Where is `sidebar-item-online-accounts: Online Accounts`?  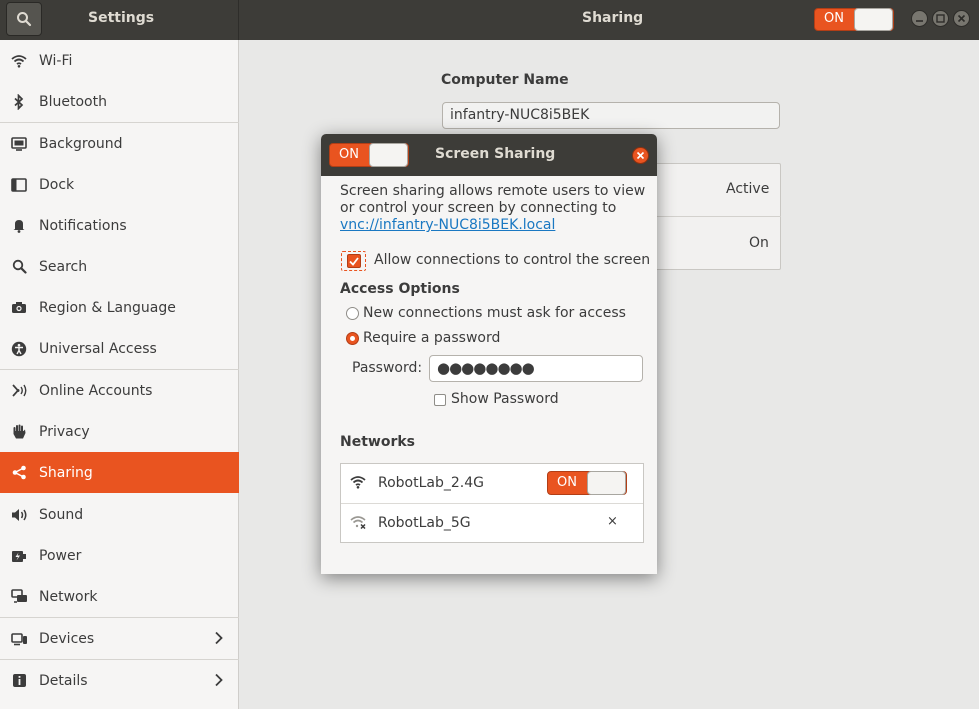 sidebar-item-online-accounts: Online Accounts is located at coordinates (119, 390).